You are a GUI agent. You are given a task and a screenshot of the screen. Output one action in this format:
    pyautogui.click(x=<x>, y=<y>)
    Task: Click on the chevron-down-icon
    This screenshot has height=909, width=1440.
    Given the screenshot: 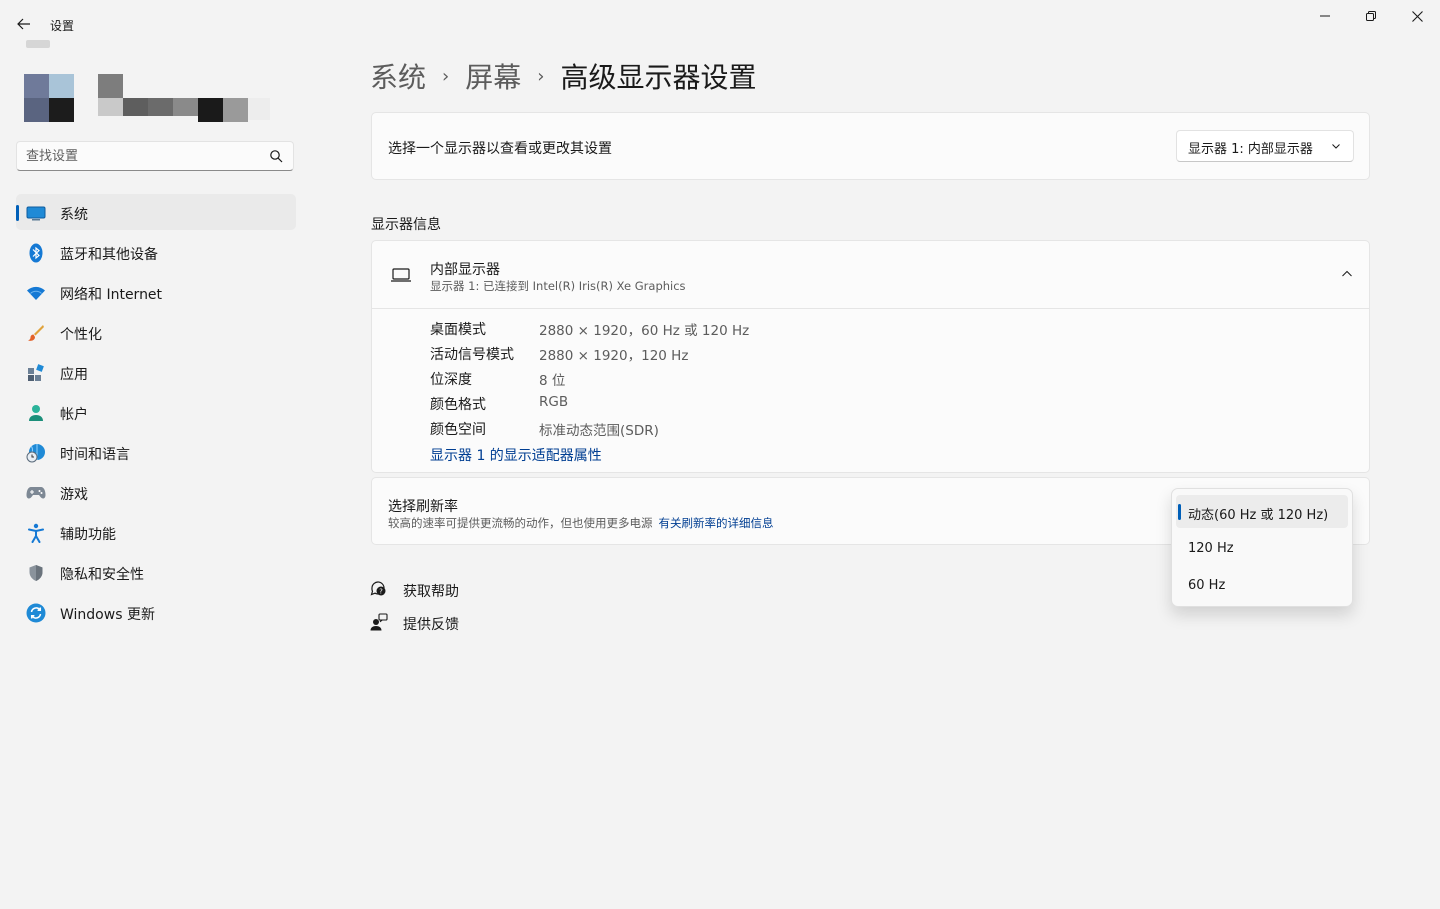 What is the action you would take?
    pyautogui.click(x=1336, y=146)
    